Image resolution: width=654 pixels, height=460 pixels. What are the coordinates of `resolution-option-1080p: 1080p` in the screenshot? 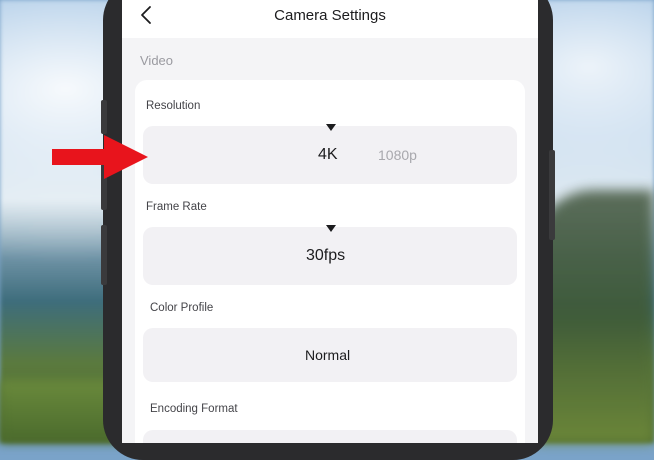 It's located at (397, 155).